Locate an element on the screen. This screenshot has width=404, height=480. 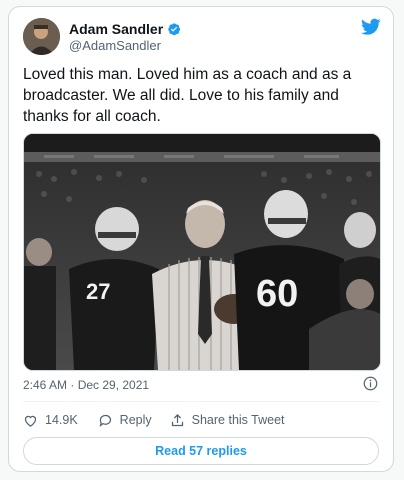
info-icon is located at coordinates (370, 383).